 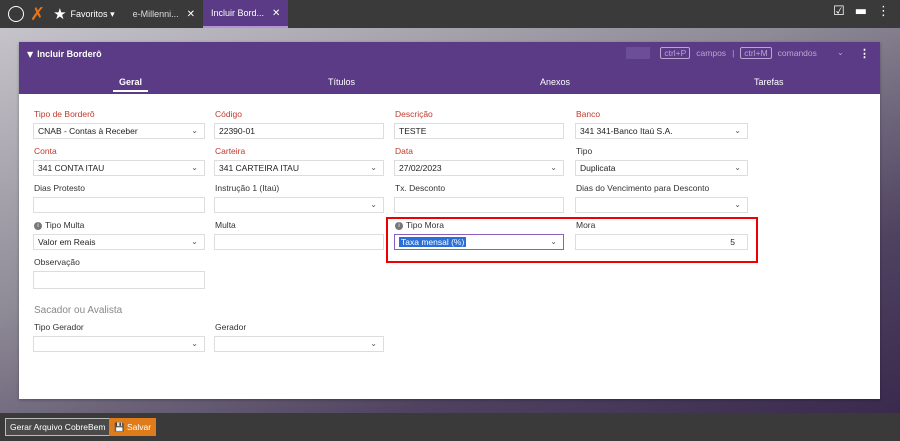 I want to click on panel-menu-icon: ⋮, so click(x=864, y=53).